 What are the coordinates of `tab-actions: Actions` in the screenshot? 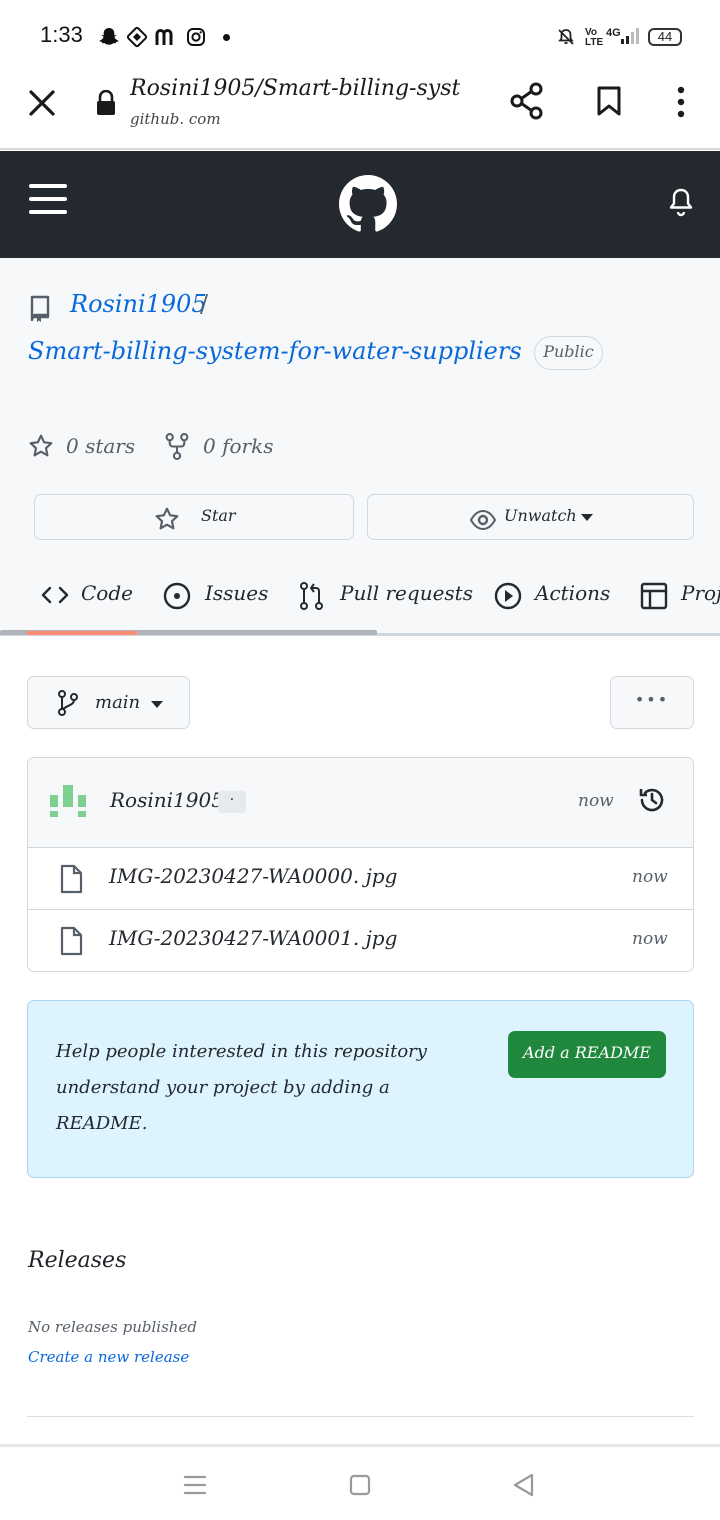 It's located at (553, 595).